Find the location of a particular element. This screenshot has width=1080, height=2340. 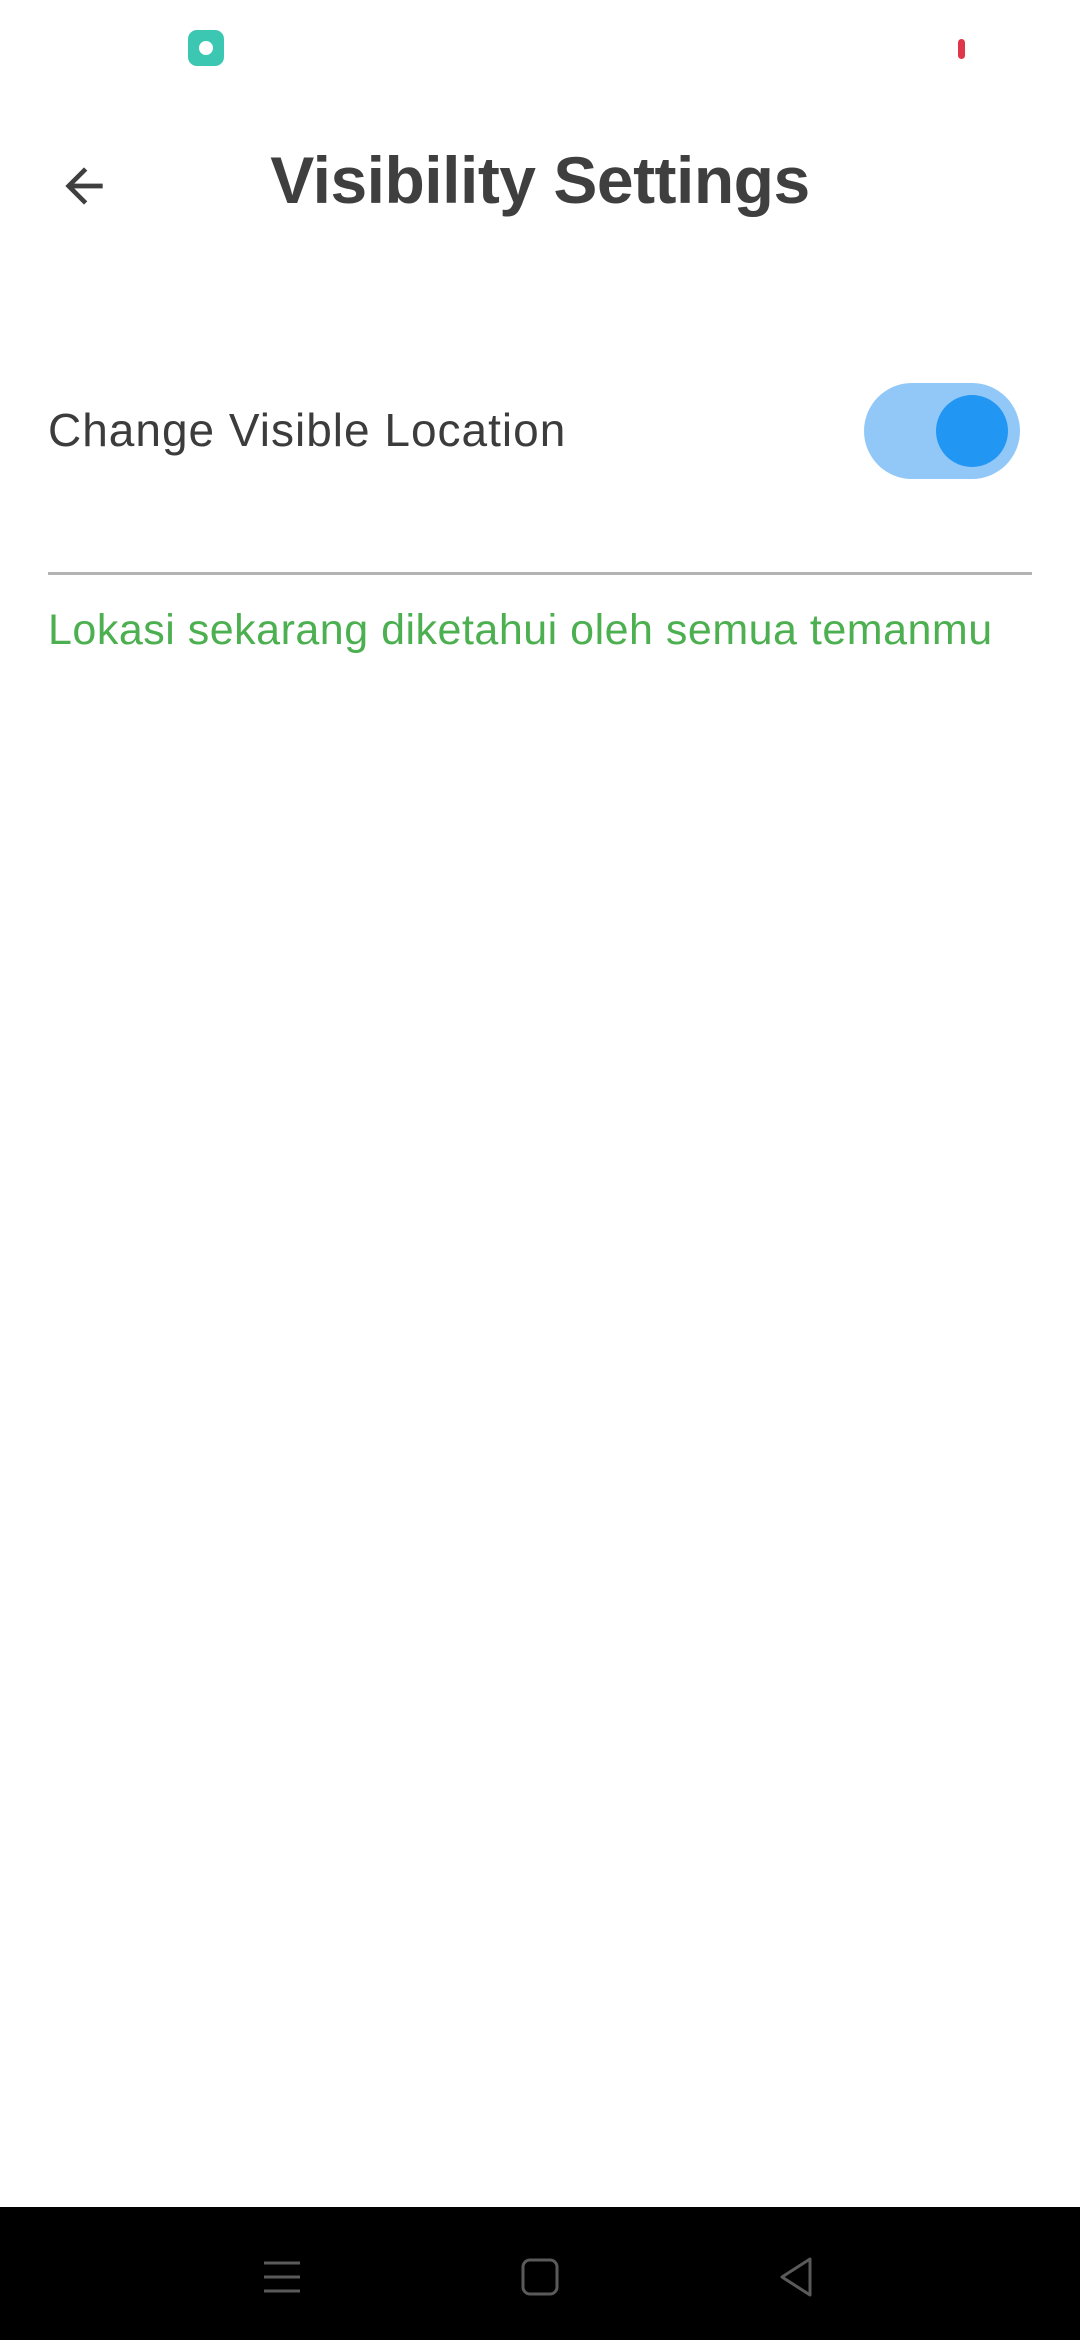

system-nav-bar is located at coordinates (540, 2273).